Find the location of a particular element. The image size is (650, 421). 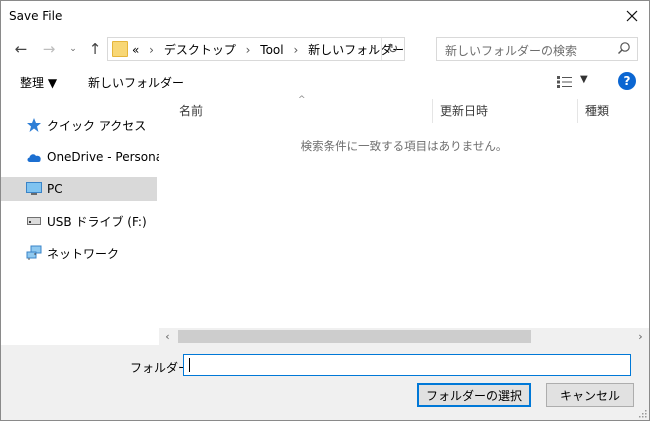

nav-item-pc: PC is located at coordinates (79, 189).